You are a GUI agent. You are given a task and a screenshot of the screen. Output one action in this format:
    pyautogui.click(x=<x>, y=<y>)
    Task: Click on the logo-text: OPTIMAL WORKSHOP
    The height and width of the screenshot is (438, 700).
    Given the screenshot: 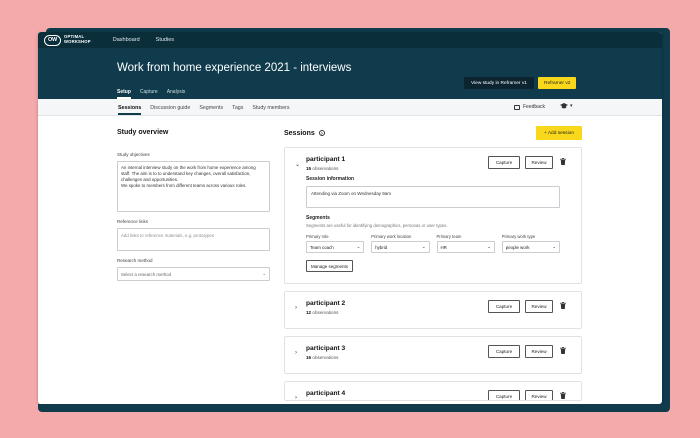 What is the action you would take?
    pyautogui.click(x=77, y=39)
    